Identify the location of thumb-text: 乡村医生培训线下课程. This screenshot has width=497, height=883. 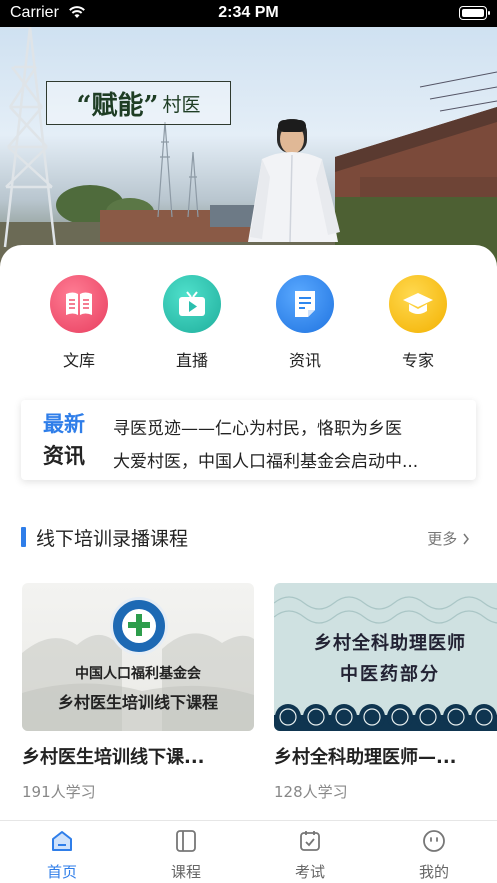
(137, 702).